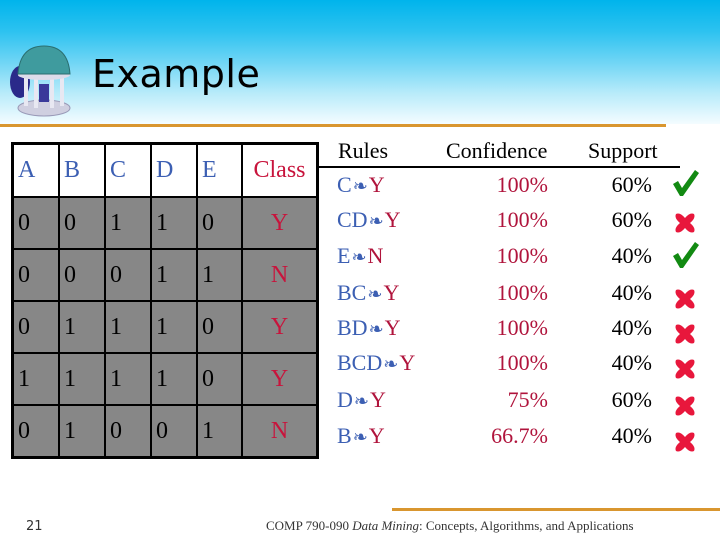  I want to click on rule-expression: B❧Y, so click(361, 436).